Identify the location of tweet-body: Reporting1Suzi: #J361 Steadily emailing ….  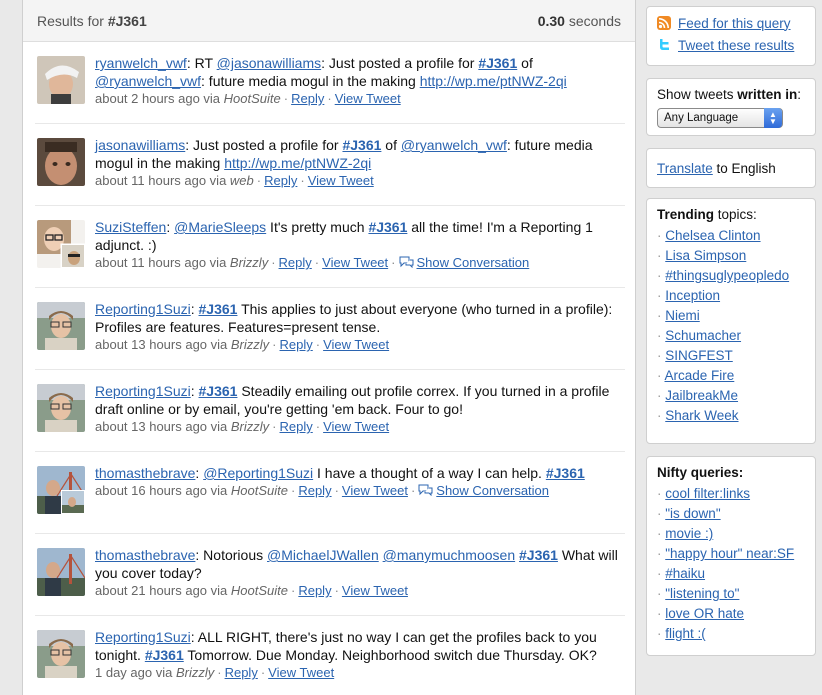
(360, 409).